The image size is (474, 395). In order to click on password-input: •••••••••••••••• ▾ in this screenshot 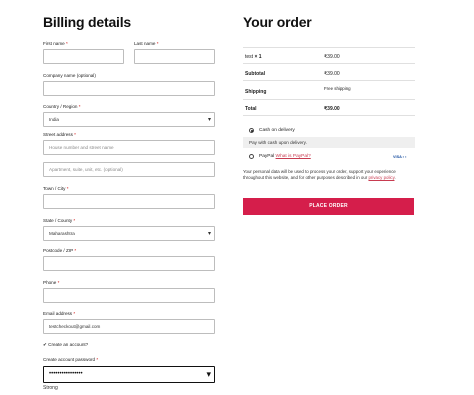, I will do `click(129, 374)`.